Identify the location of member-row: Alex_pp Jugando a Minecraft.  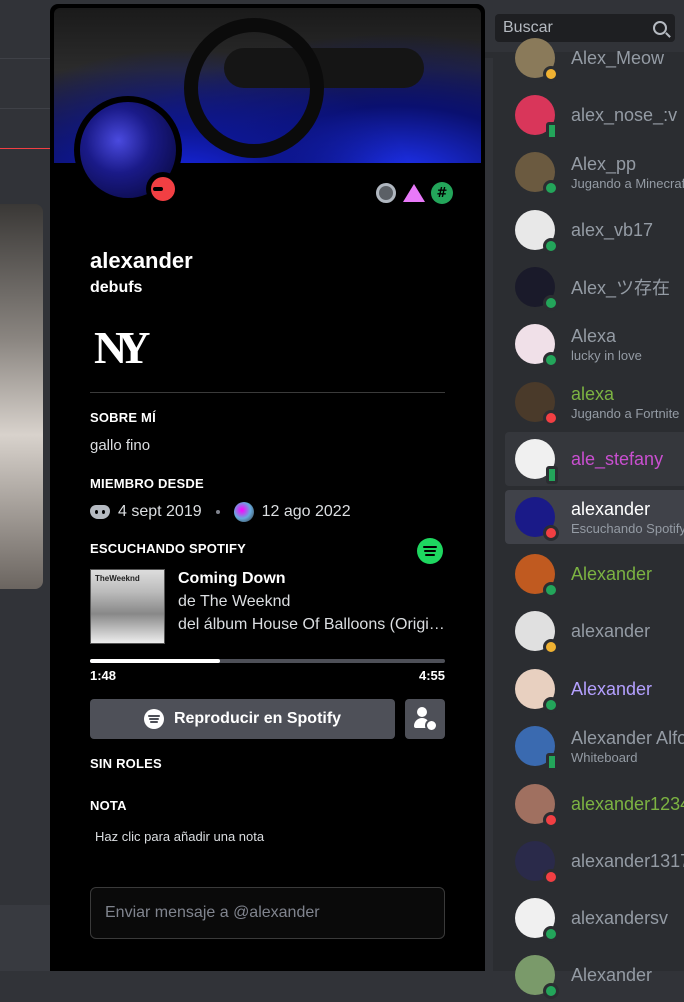
(594, 172).